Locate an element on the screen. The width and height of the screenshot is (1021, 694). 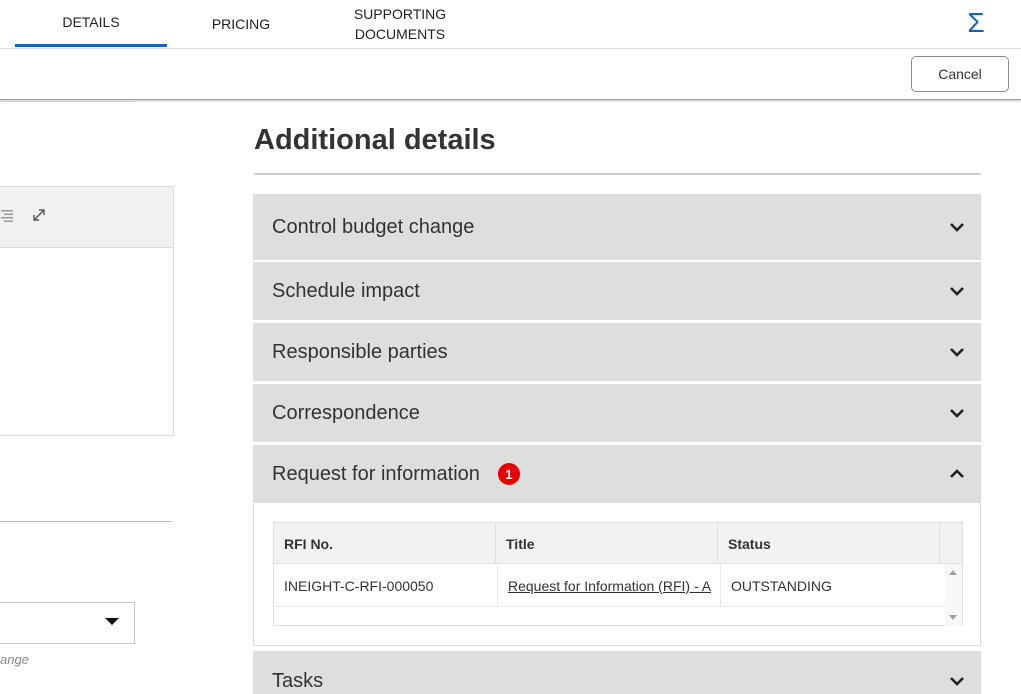
rfi-count-badge: 1 is located at coordinates (508, 474).